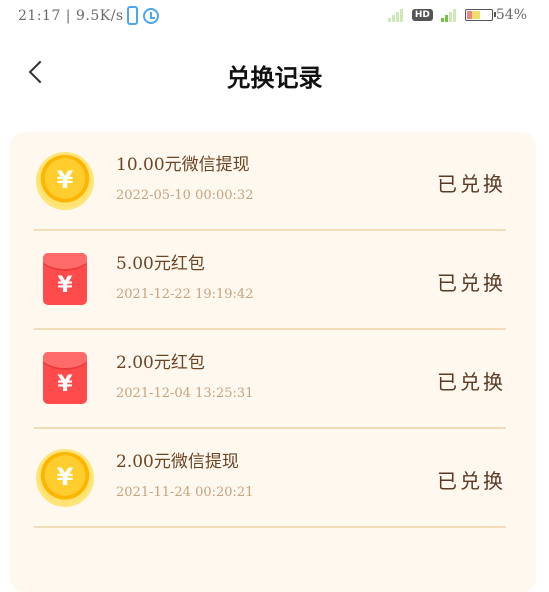  What do you see at coordinates (270, 181) in the screenshot?
I see `record-row: ¥ 10.00元微信提现 2022-05-10 00:00:32 已兑换` at bounding box center [270, 181].